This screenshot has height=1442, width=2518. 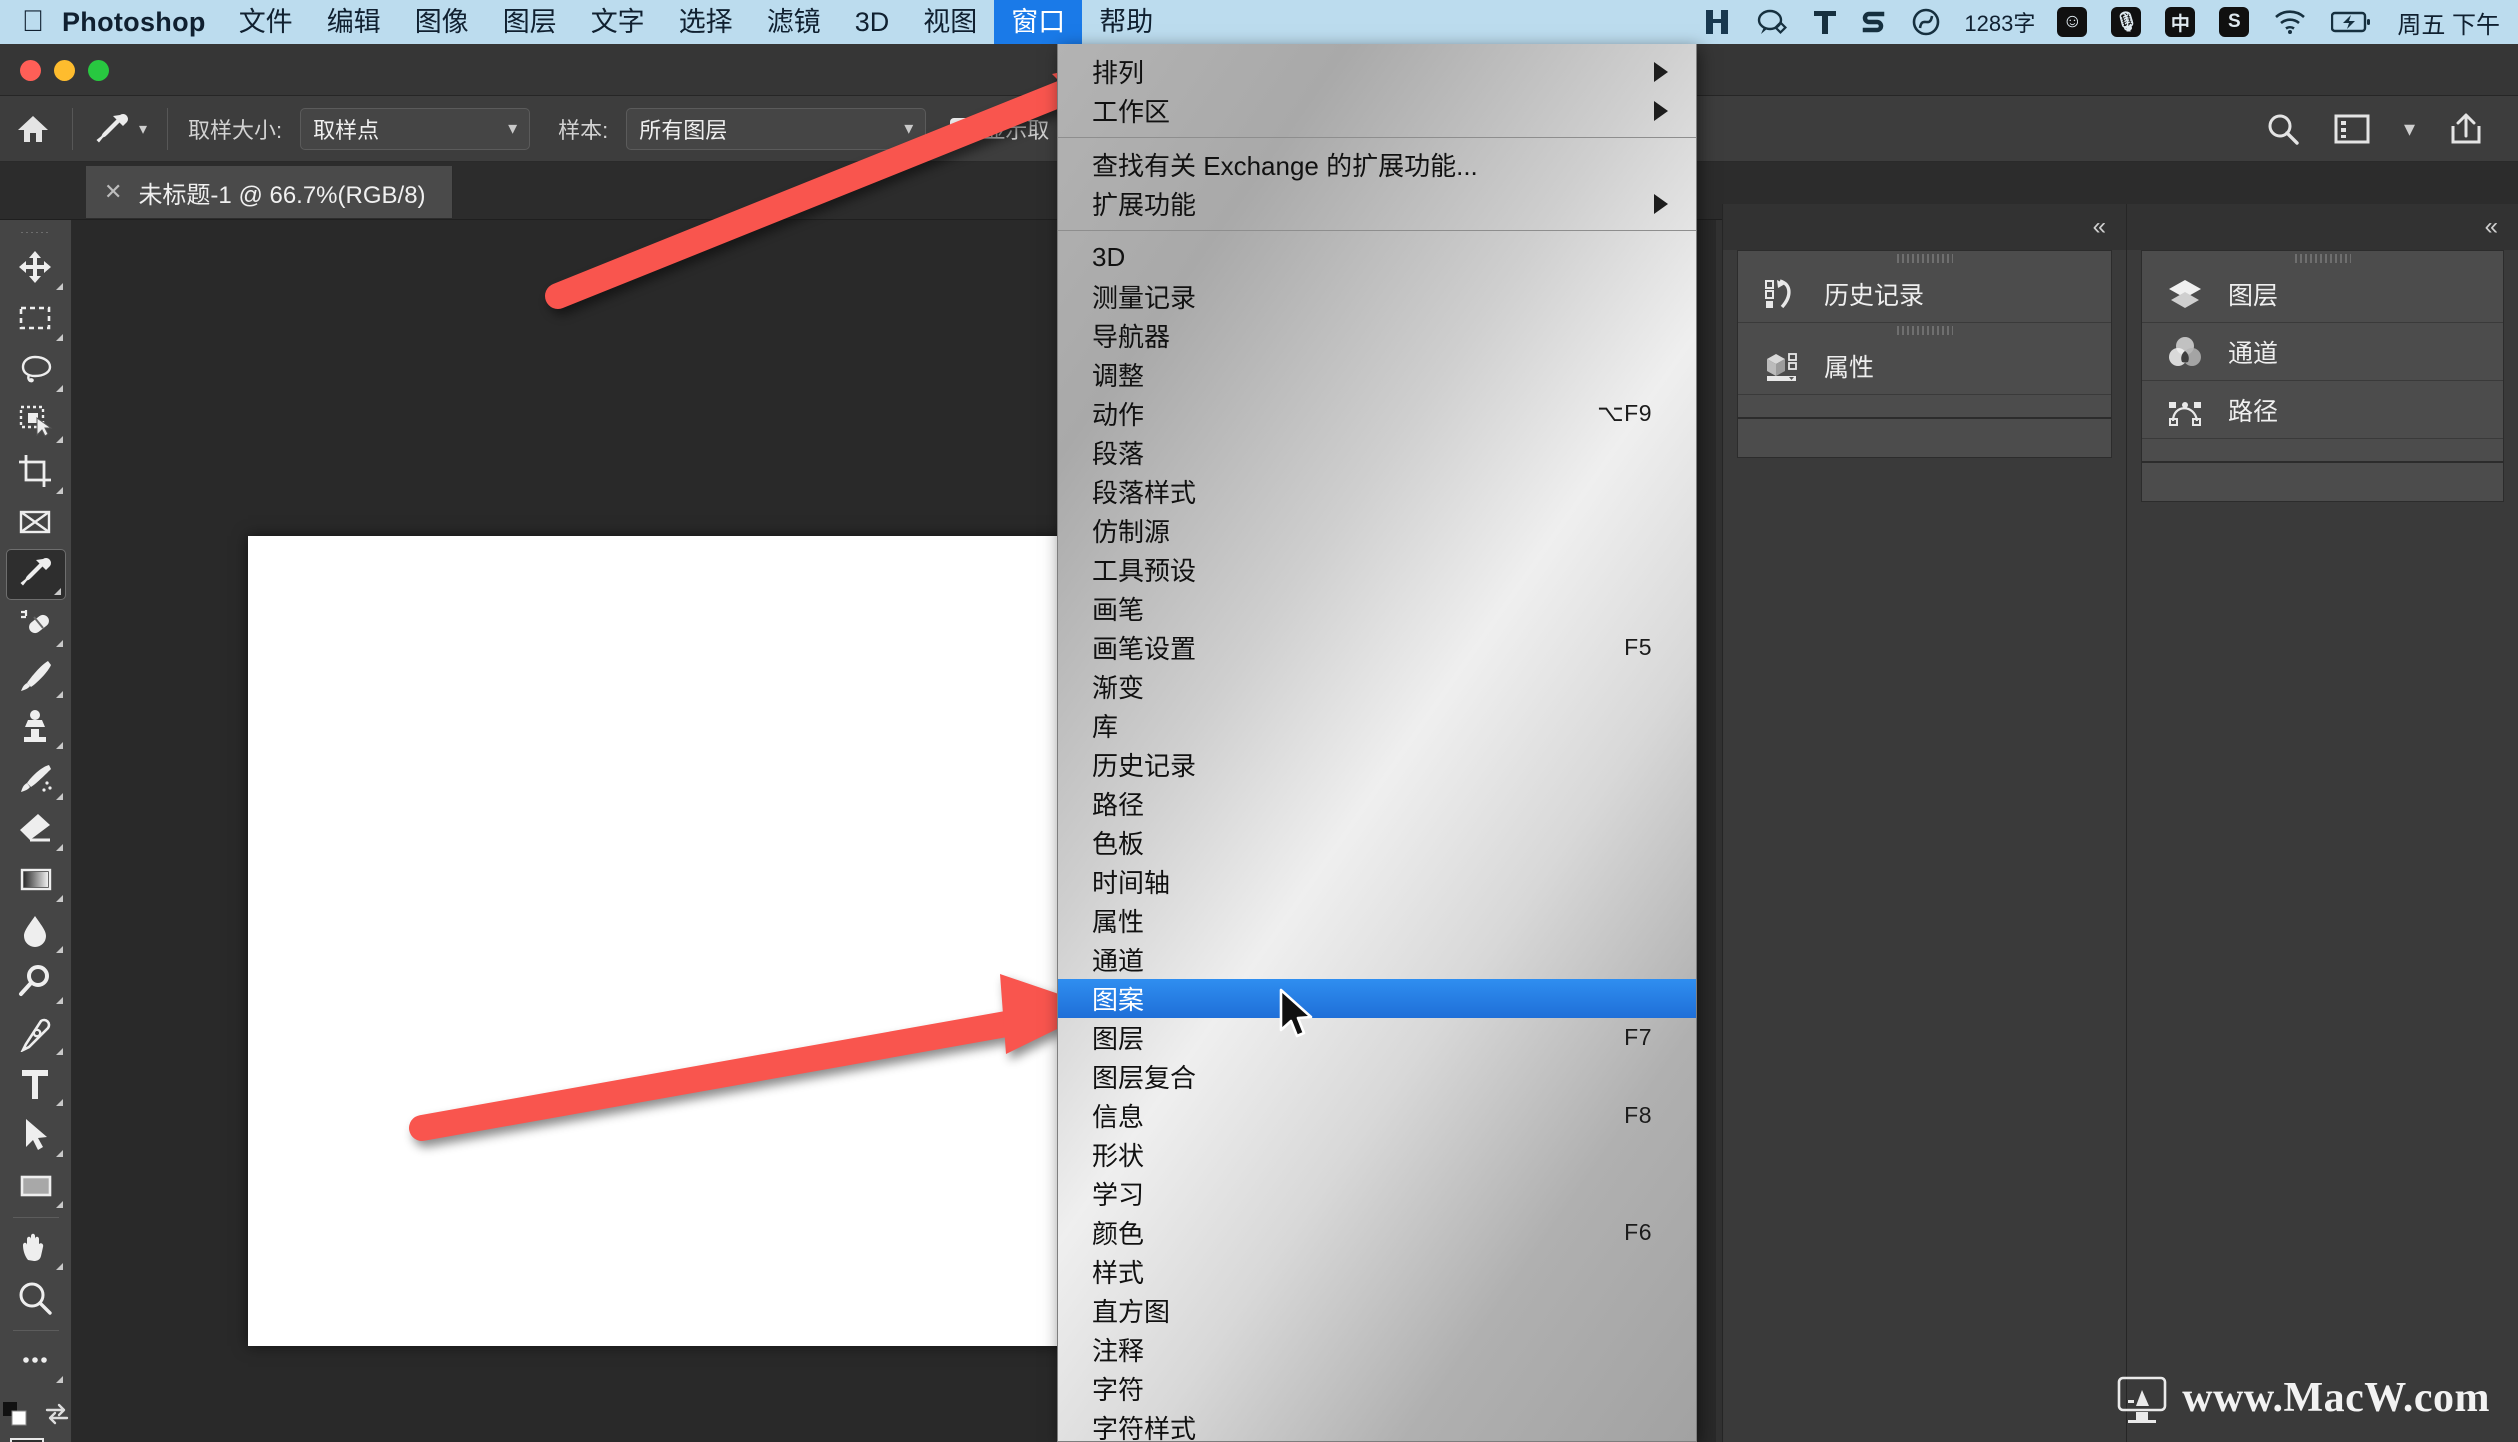 I want to click on clone-stamp-tool, so click(x=36, y=727).